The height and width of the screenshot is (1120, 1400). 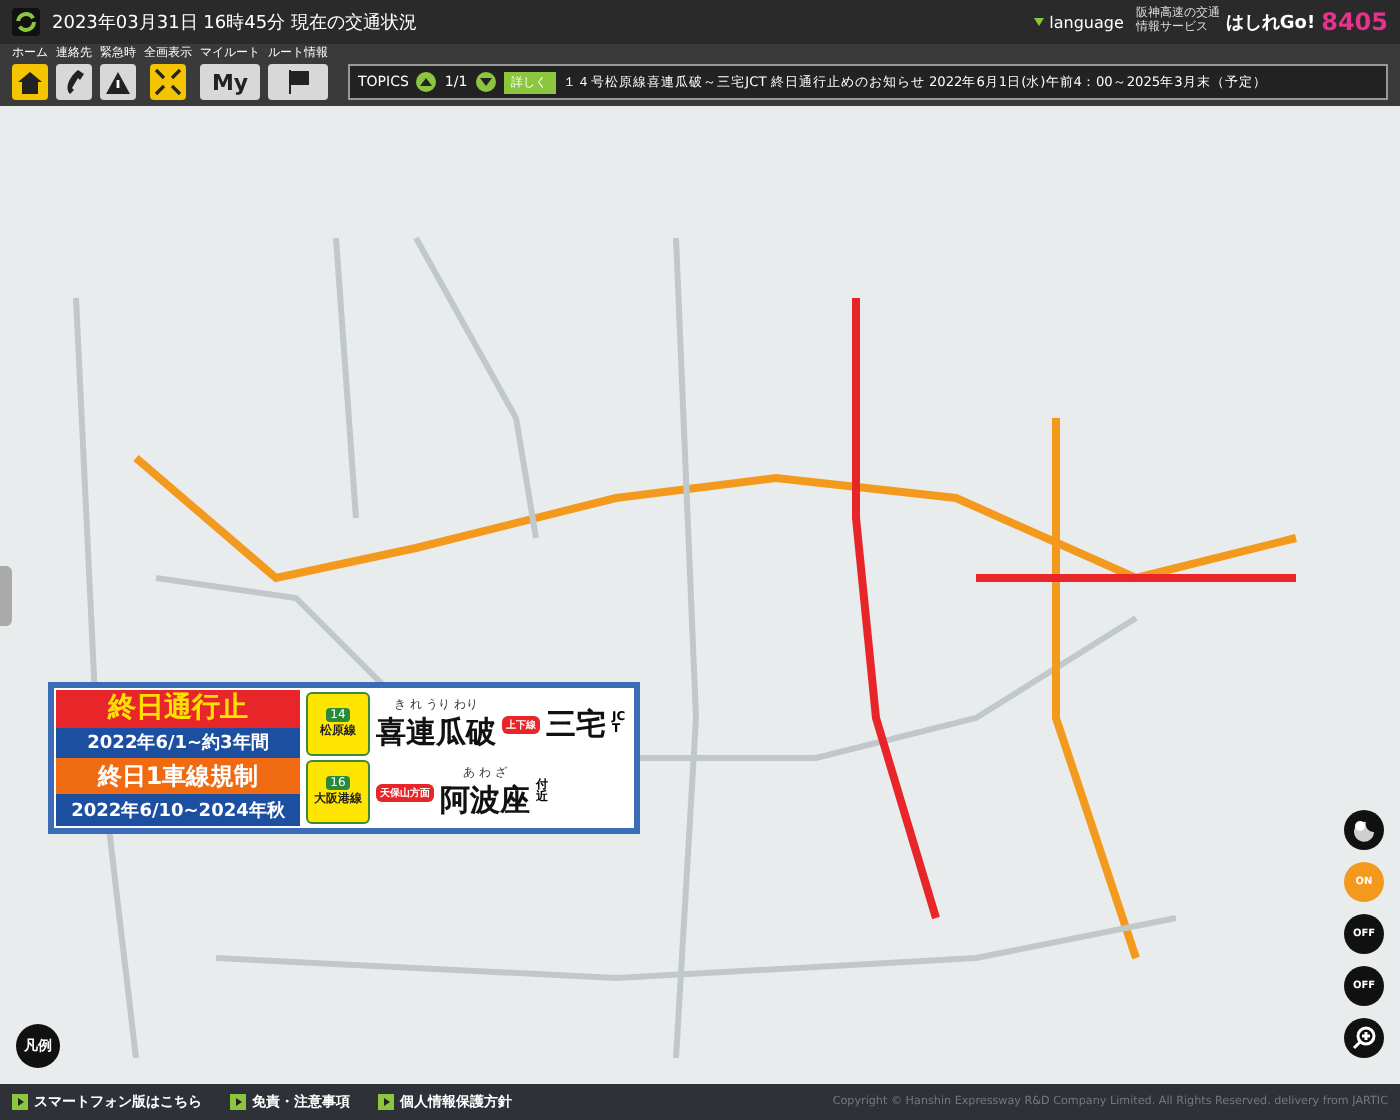 I want to click on place-name: 喜連瓜破, so click(x=436, y=733).